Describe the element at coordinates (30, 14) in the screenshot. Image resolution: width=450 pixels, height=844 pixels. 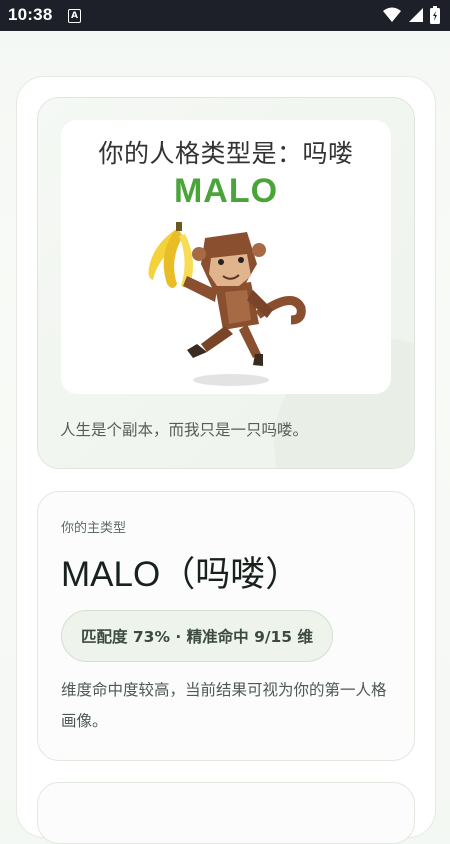
I see `status-time: 10:38` at that location.